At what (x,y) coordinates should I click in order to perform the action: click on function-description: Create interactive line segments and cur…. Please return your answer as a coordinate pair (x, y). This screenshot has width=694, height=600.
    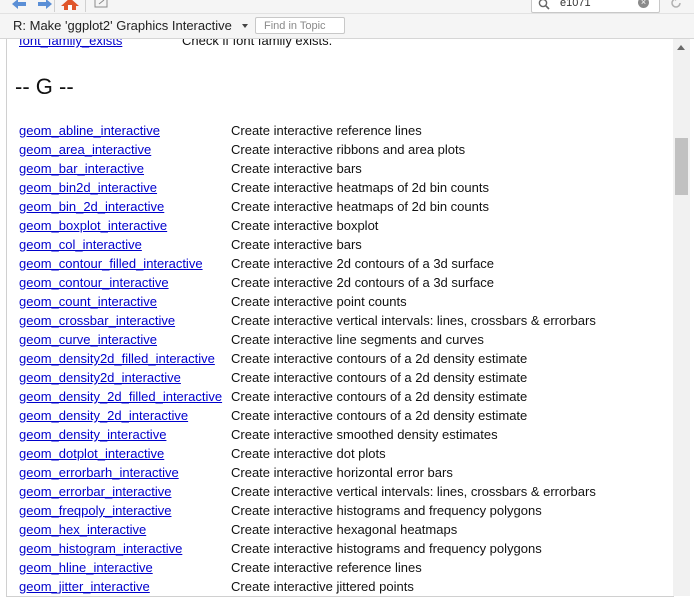
    Looking at the image, I should click on (357, 339).